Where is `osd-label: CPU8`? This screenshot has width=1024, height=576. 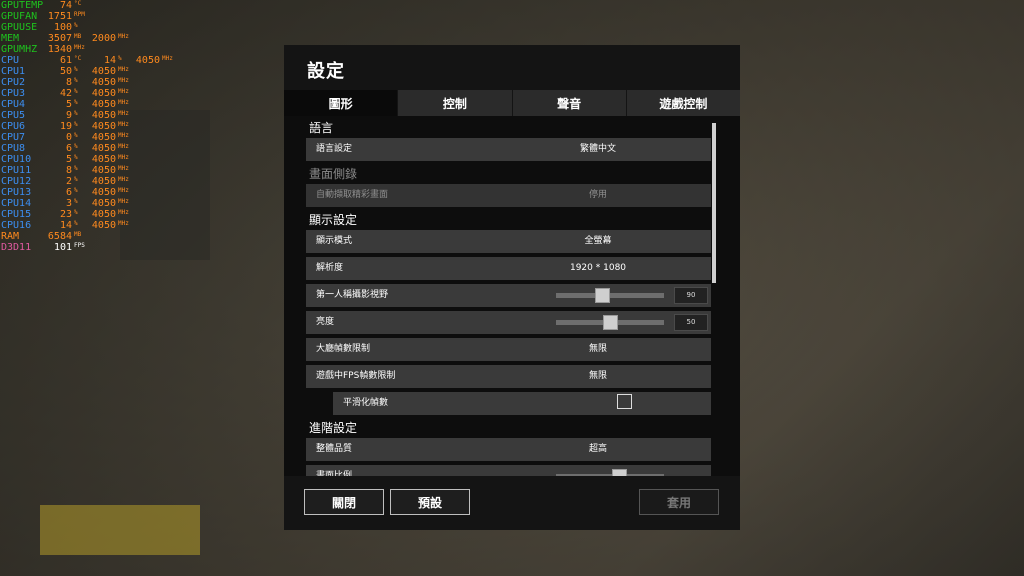 osd-label: CPU8 is located at coordinates (13, 148).